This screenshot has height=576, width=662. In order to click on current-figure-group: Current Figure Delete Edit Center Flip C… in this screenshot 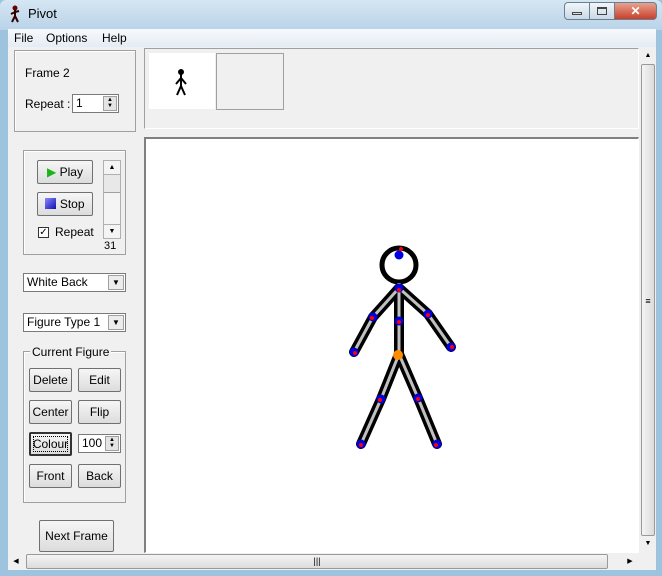, I will do `click(74, 424)`.